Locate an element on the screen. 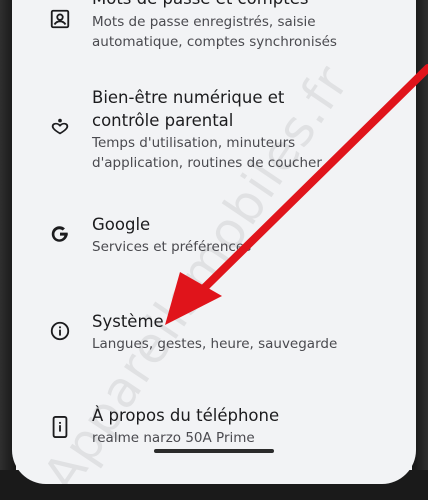 The height and width of the screenshot is (500, 428). settings-item-title: Système is located at coordinates (128, 321).